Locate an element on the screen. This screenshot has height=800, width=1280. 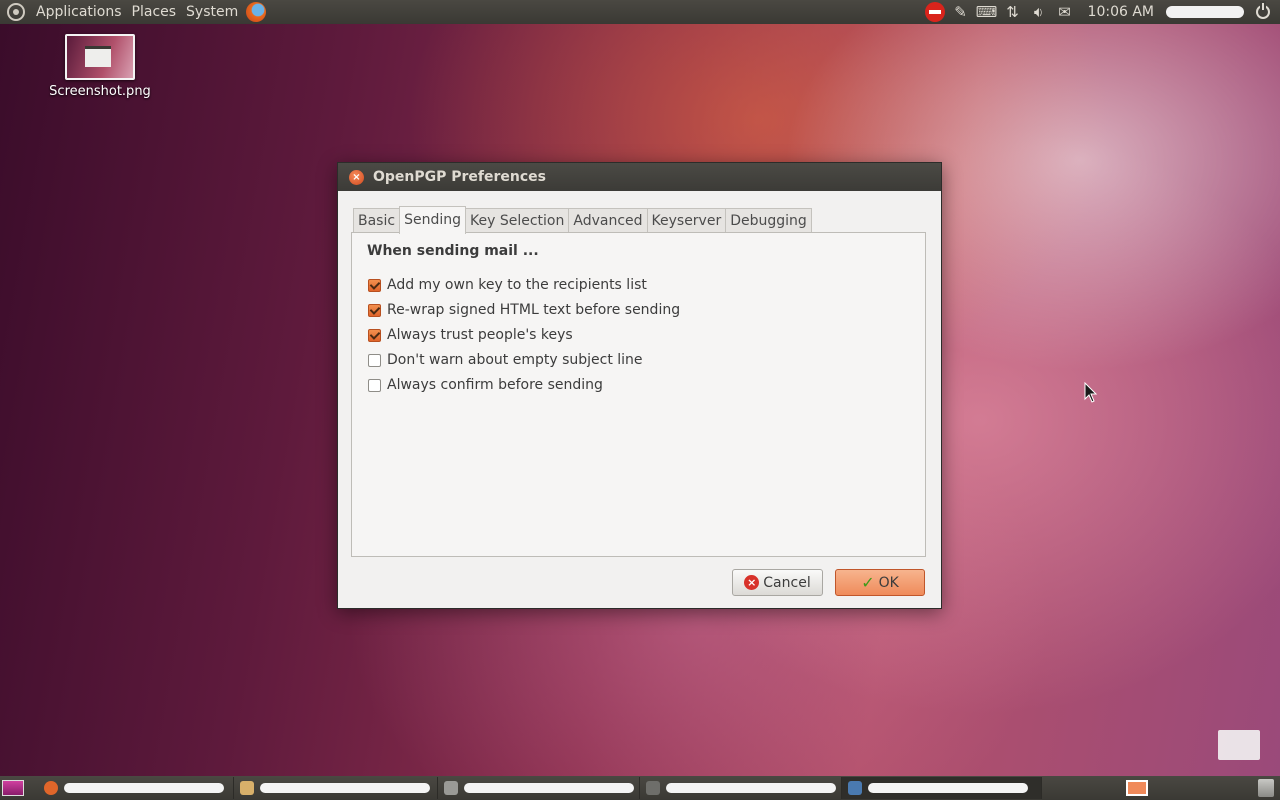
thunderbird-icon is located at coordinates (855, 788).